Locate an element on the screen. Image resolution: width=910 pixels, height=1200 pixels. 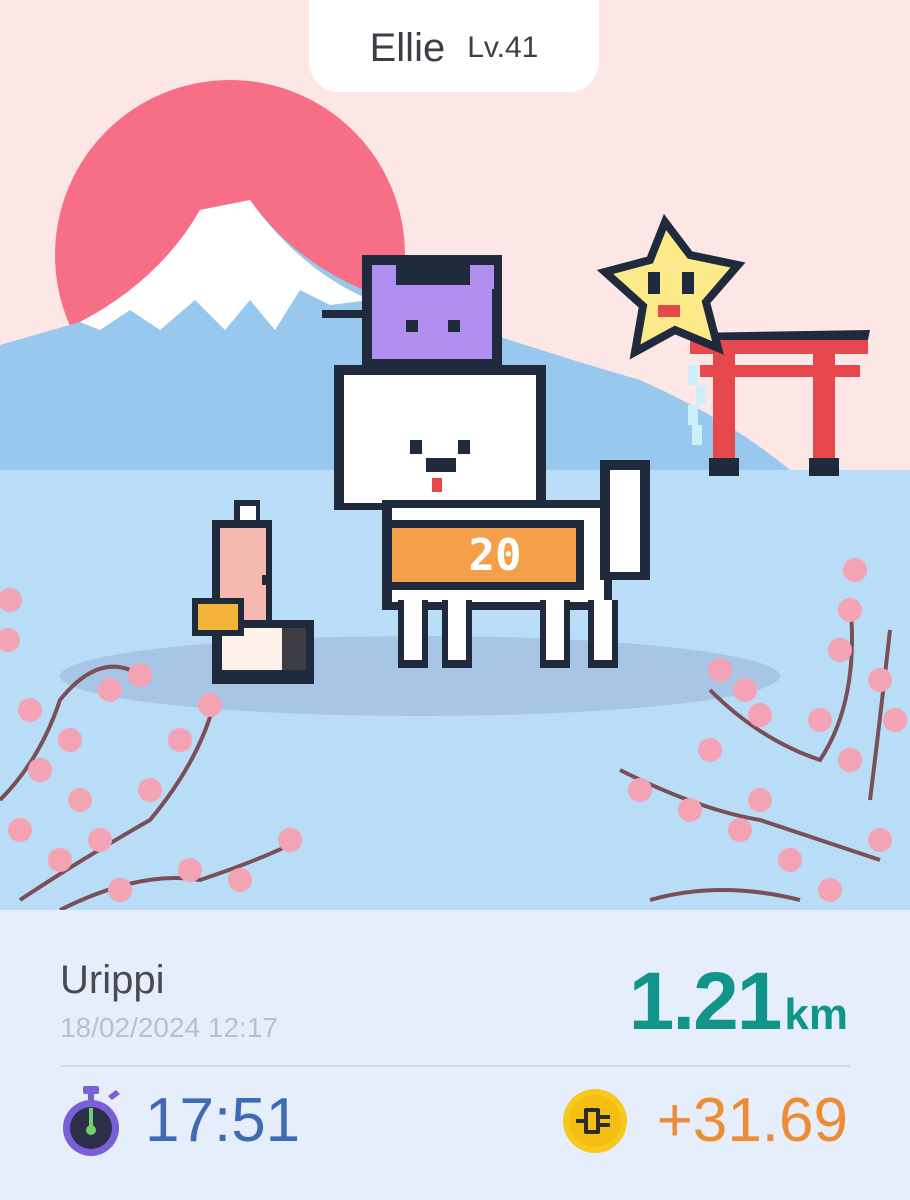
distance-display: 1.21 km is located at coordinates (738, 1002).